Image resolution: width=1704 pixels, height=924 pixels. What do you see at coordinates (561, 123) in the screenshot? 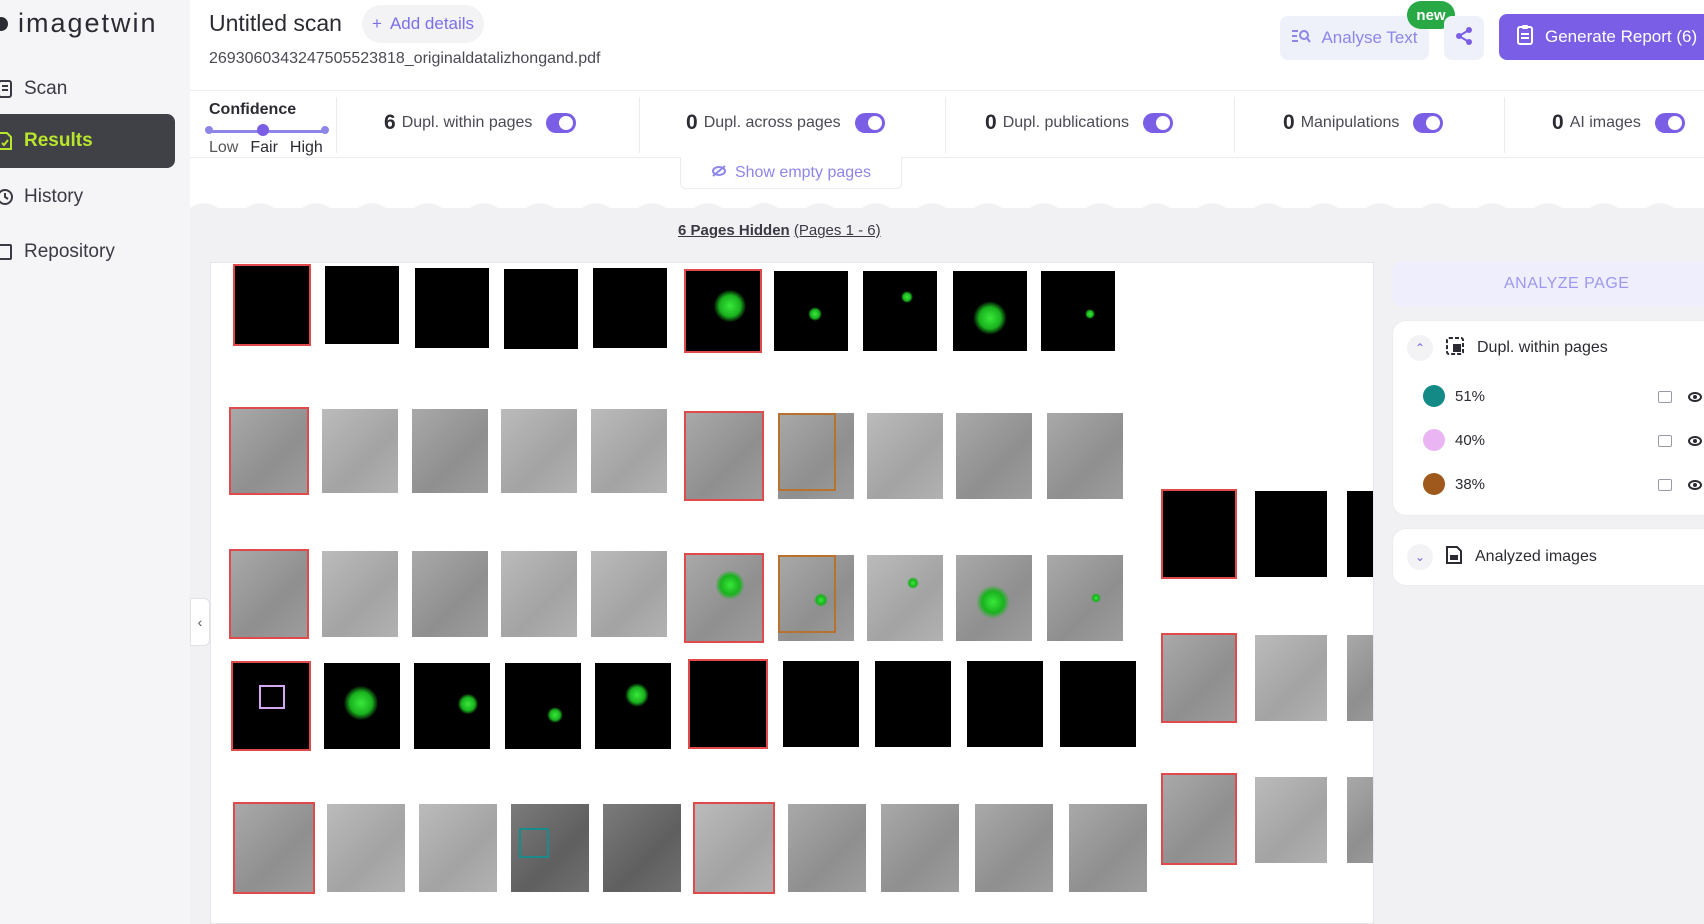
I see `dupl-within-pages-toggle` at bounding box center [561, 123].